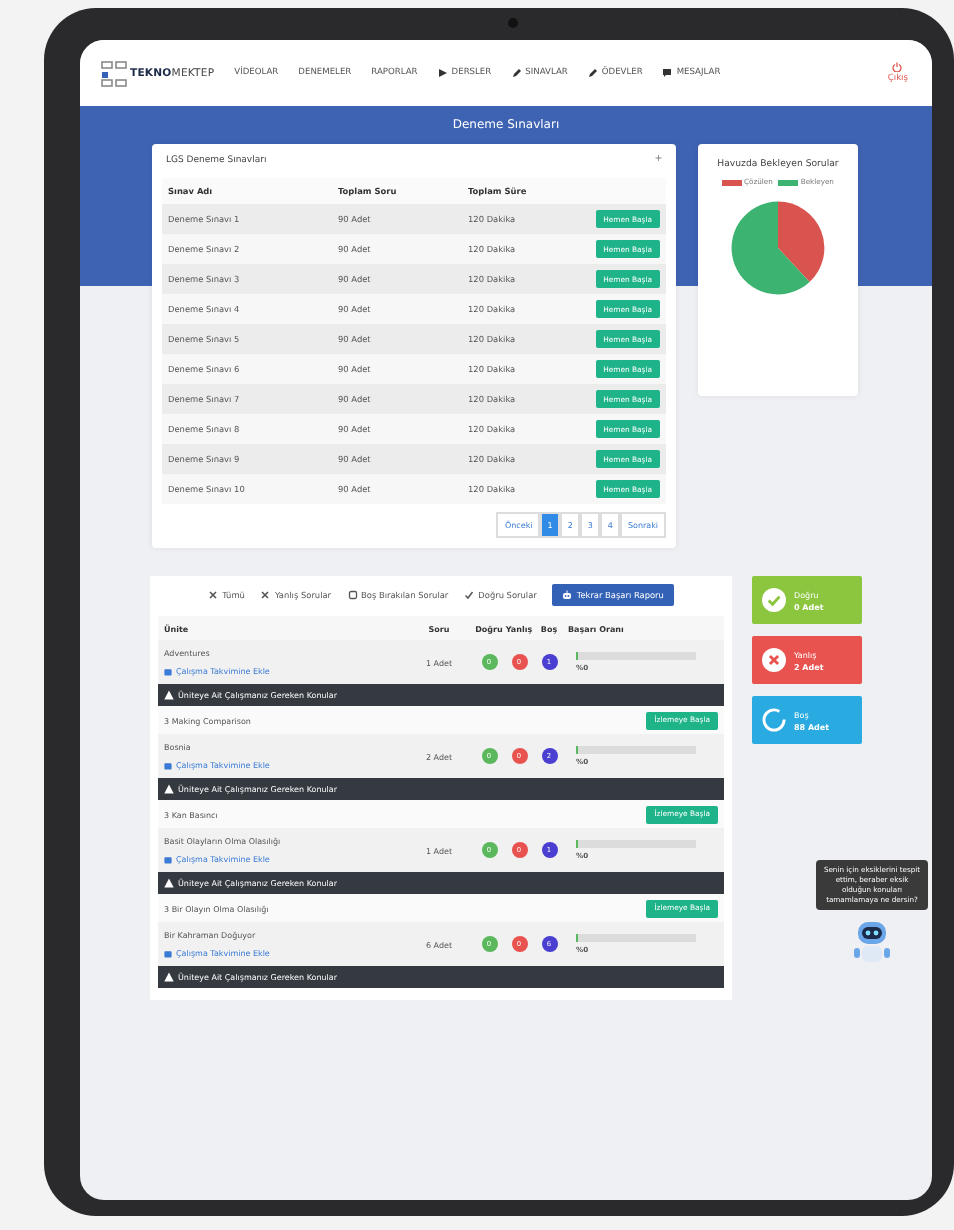 Image resolution: width=954 pixels, height=1230 pixels. Describe the element at coordinates (774, 600) in the screenshot. I see `check-circle-icon` at that location.